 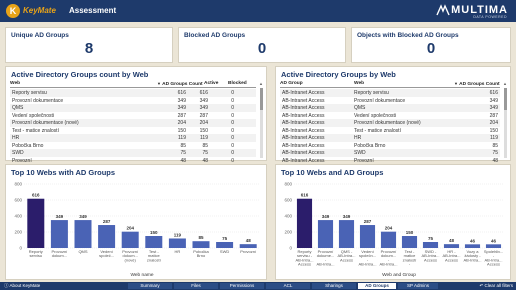 I want to click on table-row: AB-Intranet Access SWD 75, so click(x=390, y=153).